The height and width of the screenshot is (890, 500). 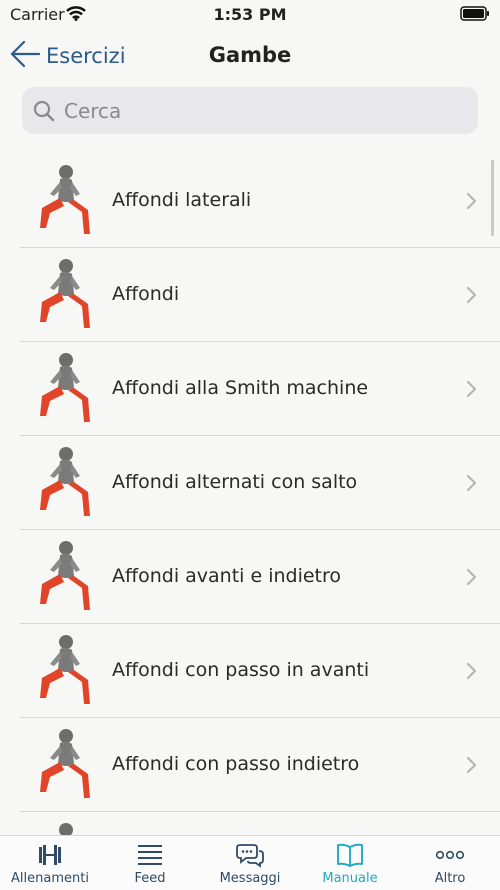 What do you see at coordinates (241, 670) in the screenshot?
I see `exercise-name: Affondi con passo in avanti` at bounding box center [241, 670].